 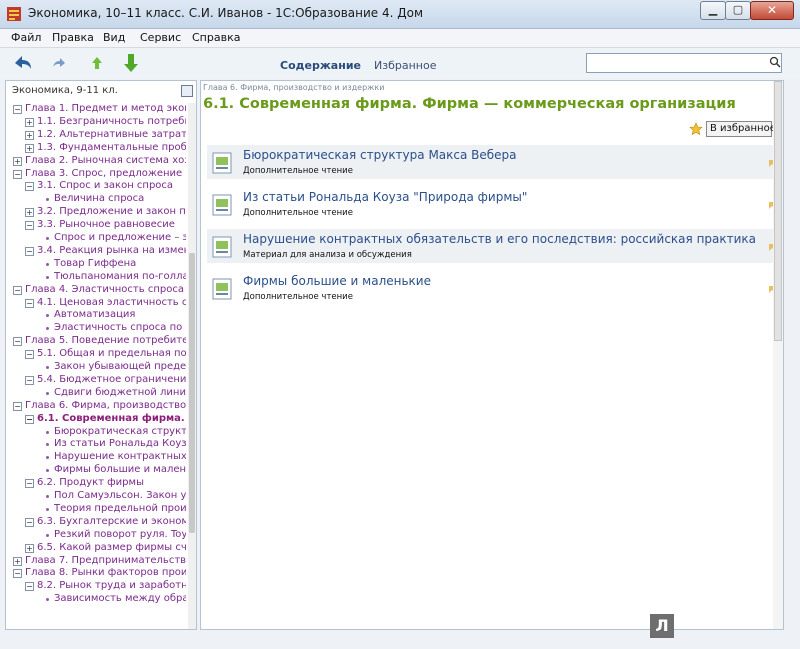 I want to click on tree-node: + Глава 7. Предпринимательство, so click(x=96, y=561).